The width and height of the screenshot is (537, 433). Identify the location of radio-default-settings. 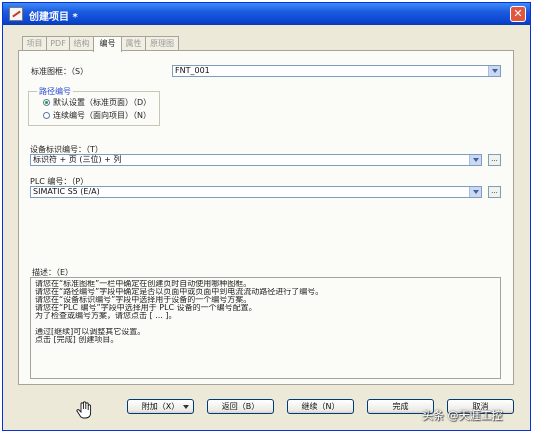
(46, 102).